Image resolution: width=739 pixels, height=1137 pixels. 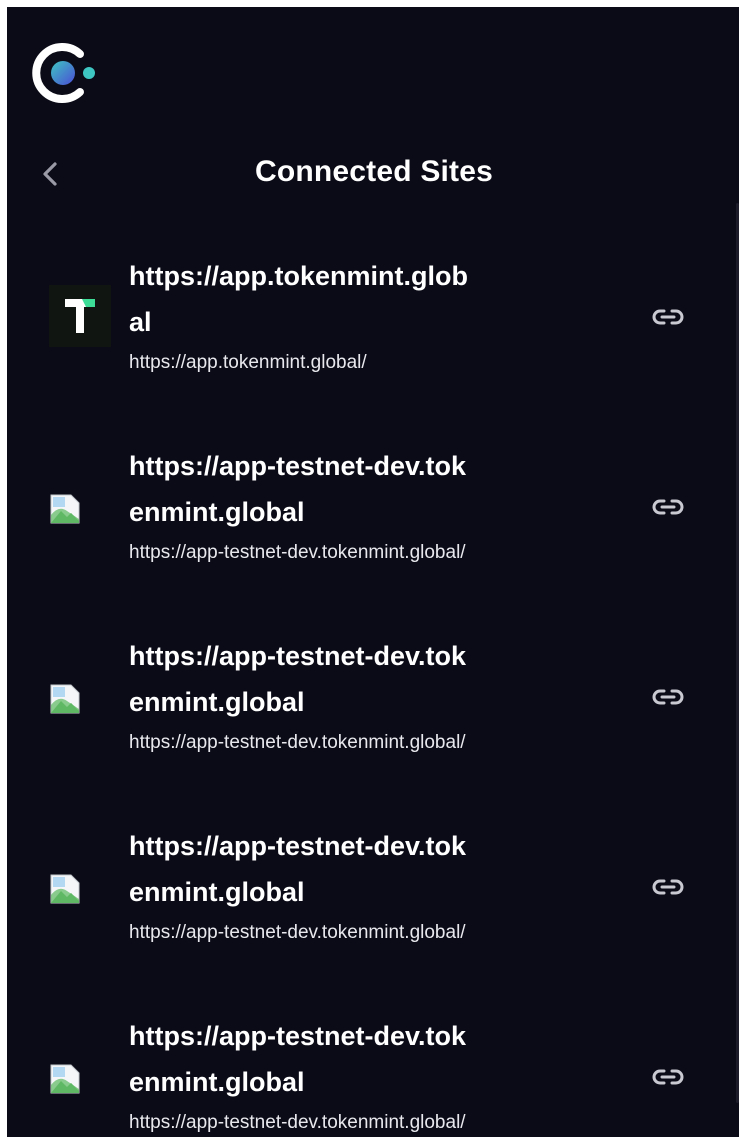 I want to click on tokenmint-logo-icon, so click(x=80, y=316).